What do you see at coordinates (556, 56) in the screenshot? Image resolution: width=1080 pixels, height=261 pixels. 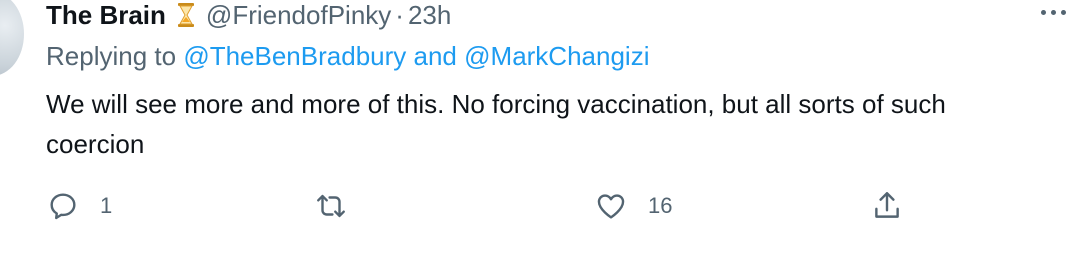 I see `mention-link: @MarkChangizi` at bounding box center [556, 56].